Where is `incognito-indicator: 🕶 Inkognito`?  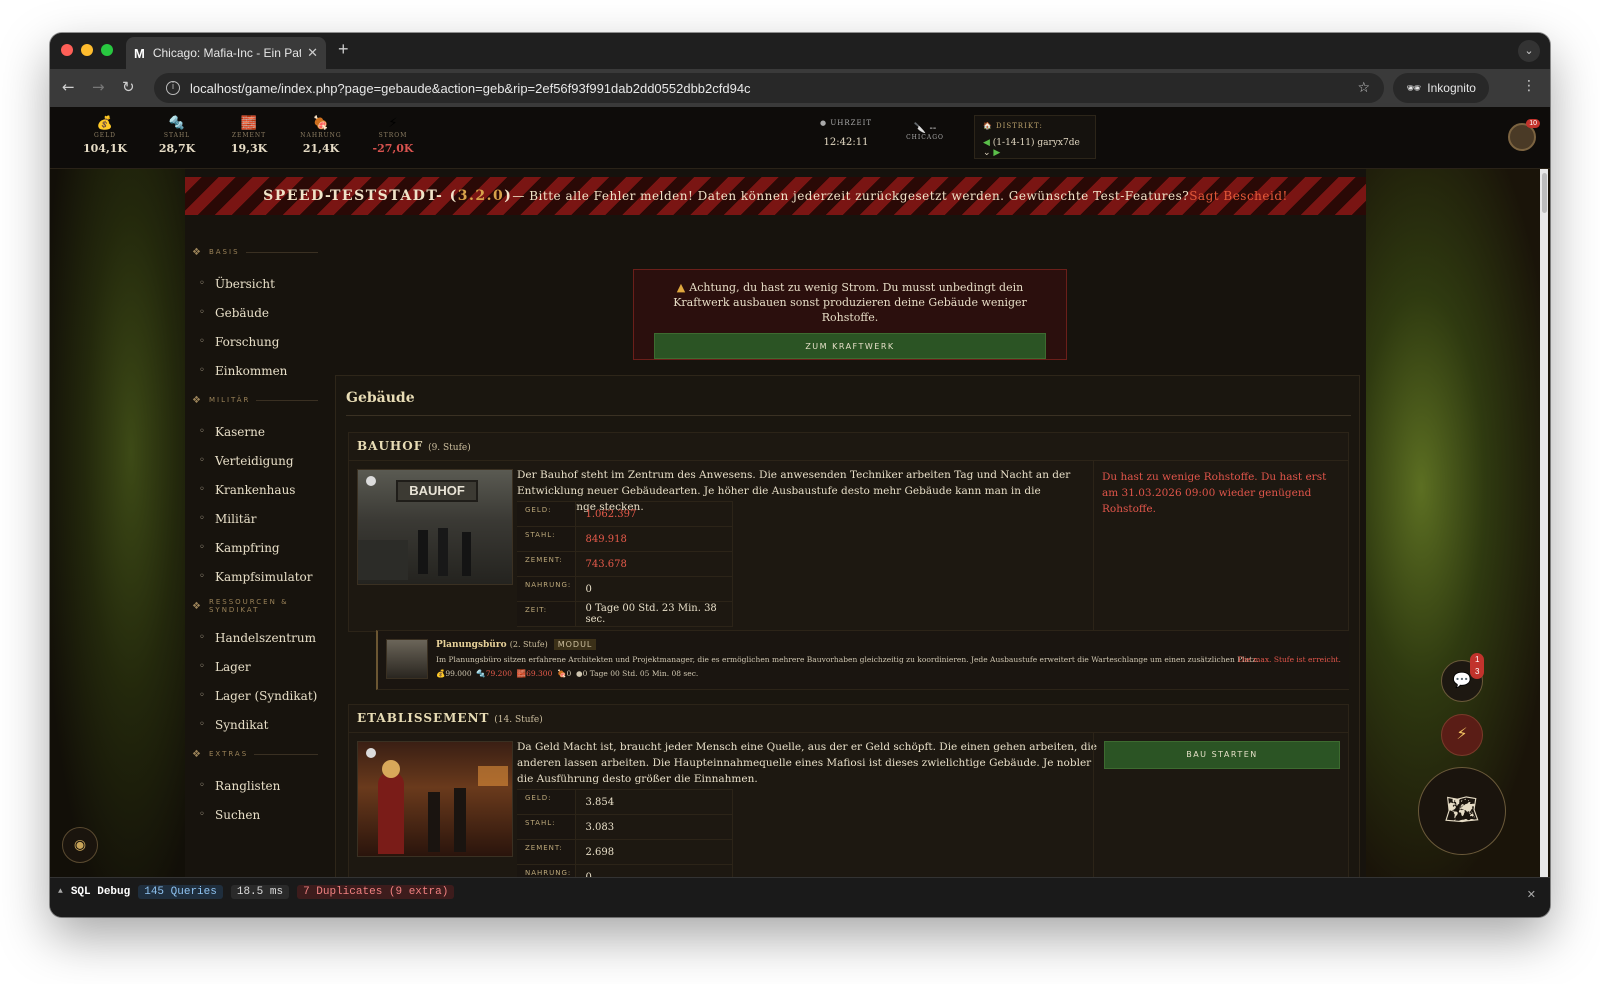
incognito-indicator: 🕶 Inkognito is located at coordinates (1441, 88).